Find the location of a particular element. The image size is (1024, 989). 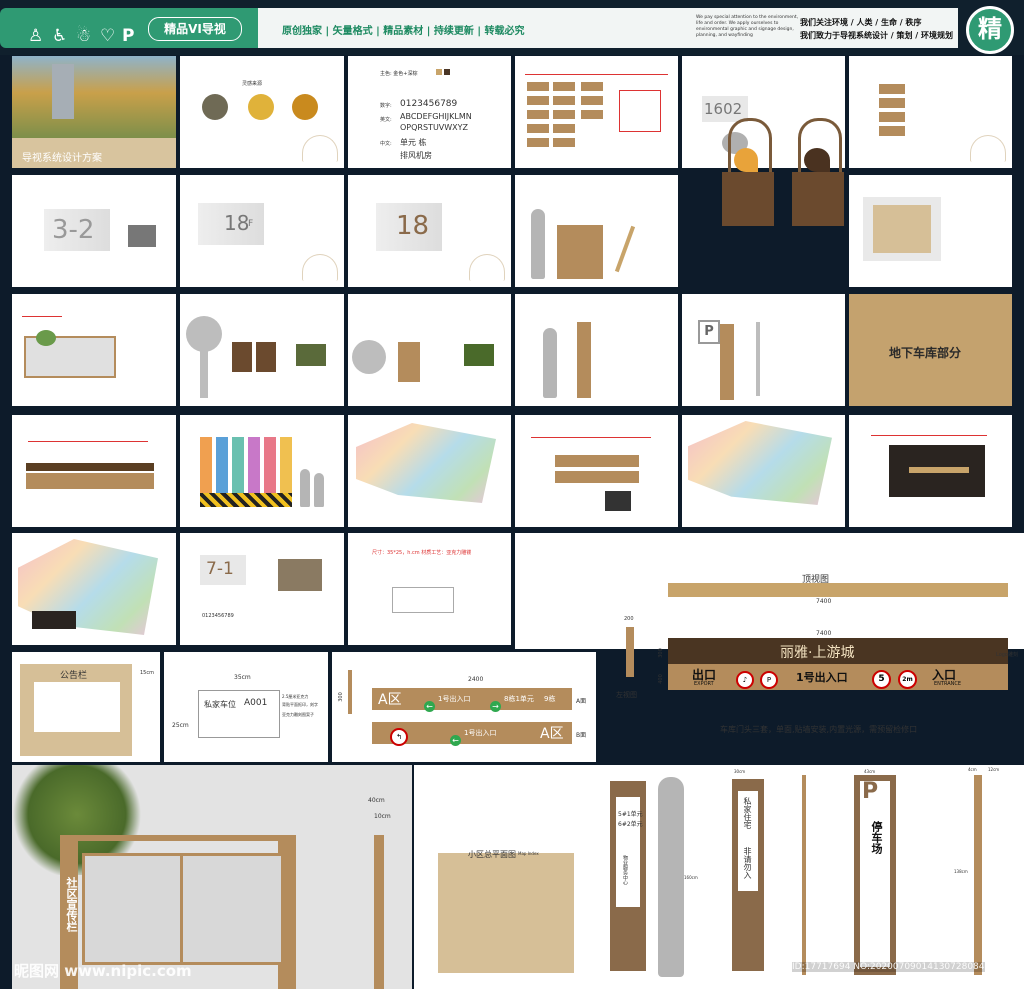

height-160: 160cm is located at coordinates (691, 877).